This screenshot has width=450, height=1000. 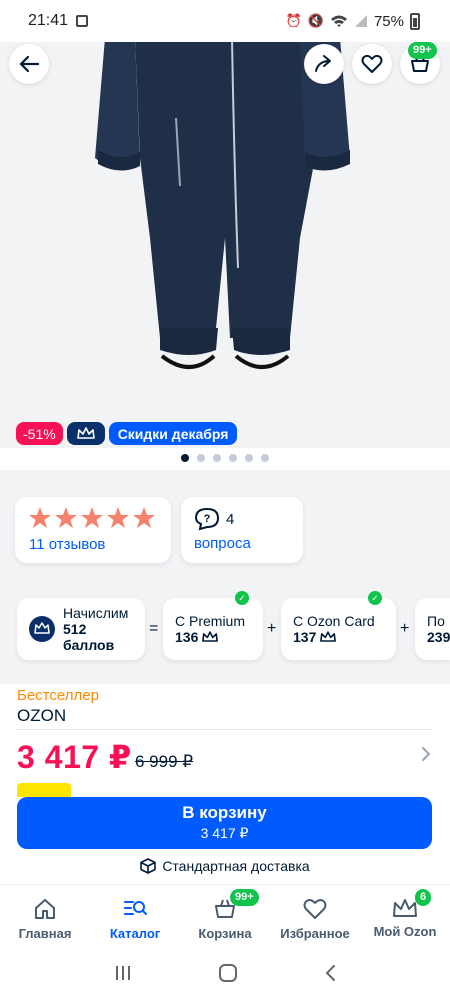 I want to click on back-button, so click(x=29, y=64).